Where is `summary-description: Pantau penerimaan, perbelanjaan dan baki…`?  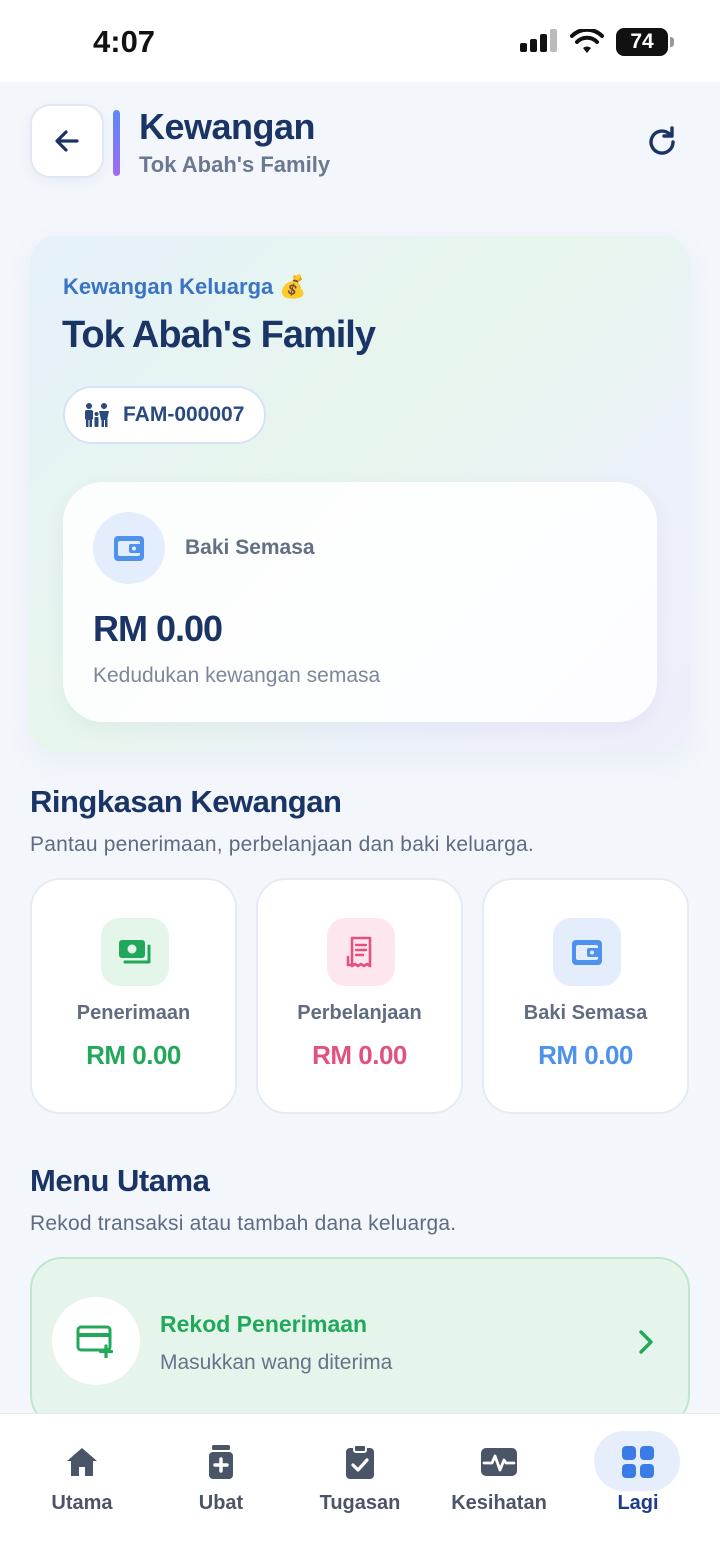 summary-description: Pantau penerimaan, perbelanjaan dan baki… is located at coordinates (282, 844).